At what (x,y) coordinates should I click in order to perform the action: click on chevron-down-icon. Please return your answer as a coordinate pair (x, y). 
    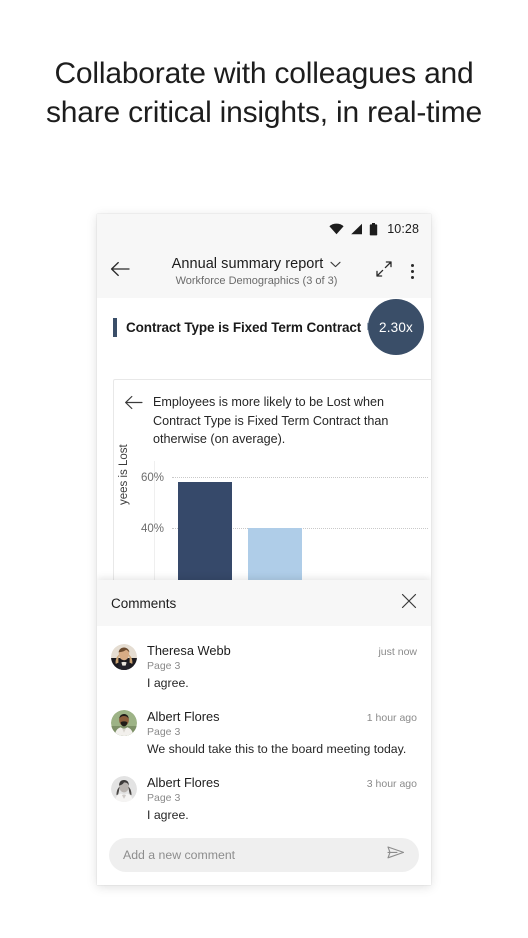
    Looking at the image, I should click on (335, 264).